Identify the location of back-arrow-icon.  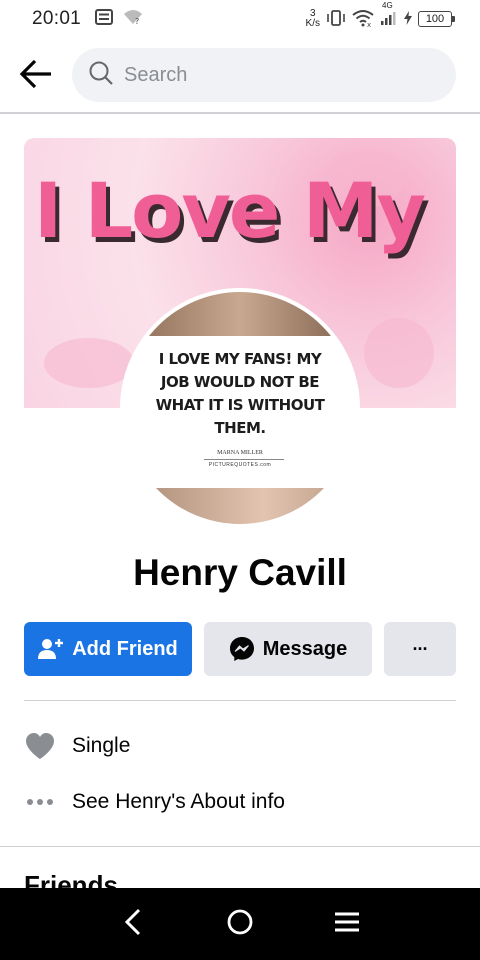
(36, 76).